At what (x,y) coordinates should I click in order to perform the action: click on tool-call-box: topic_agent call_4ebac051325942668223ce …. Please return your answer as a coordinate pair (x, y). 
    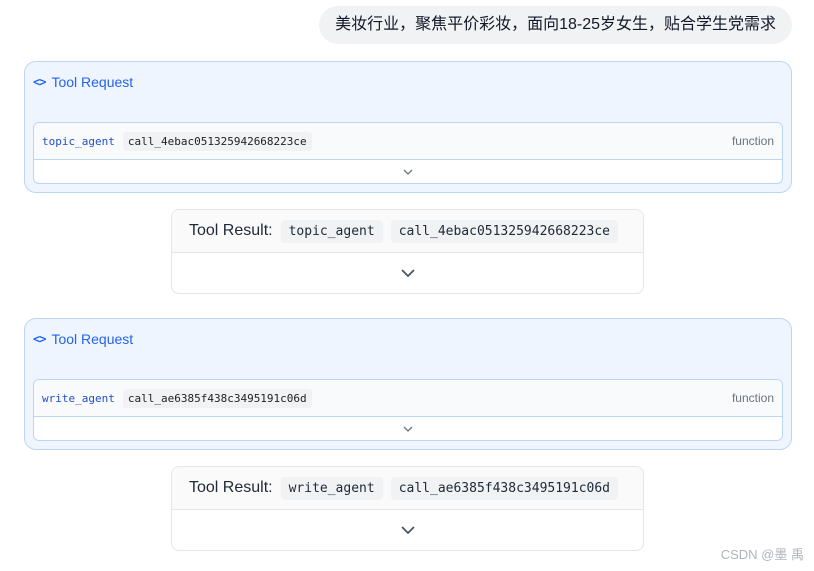
    Looking at the image, I should click on (408, 153).